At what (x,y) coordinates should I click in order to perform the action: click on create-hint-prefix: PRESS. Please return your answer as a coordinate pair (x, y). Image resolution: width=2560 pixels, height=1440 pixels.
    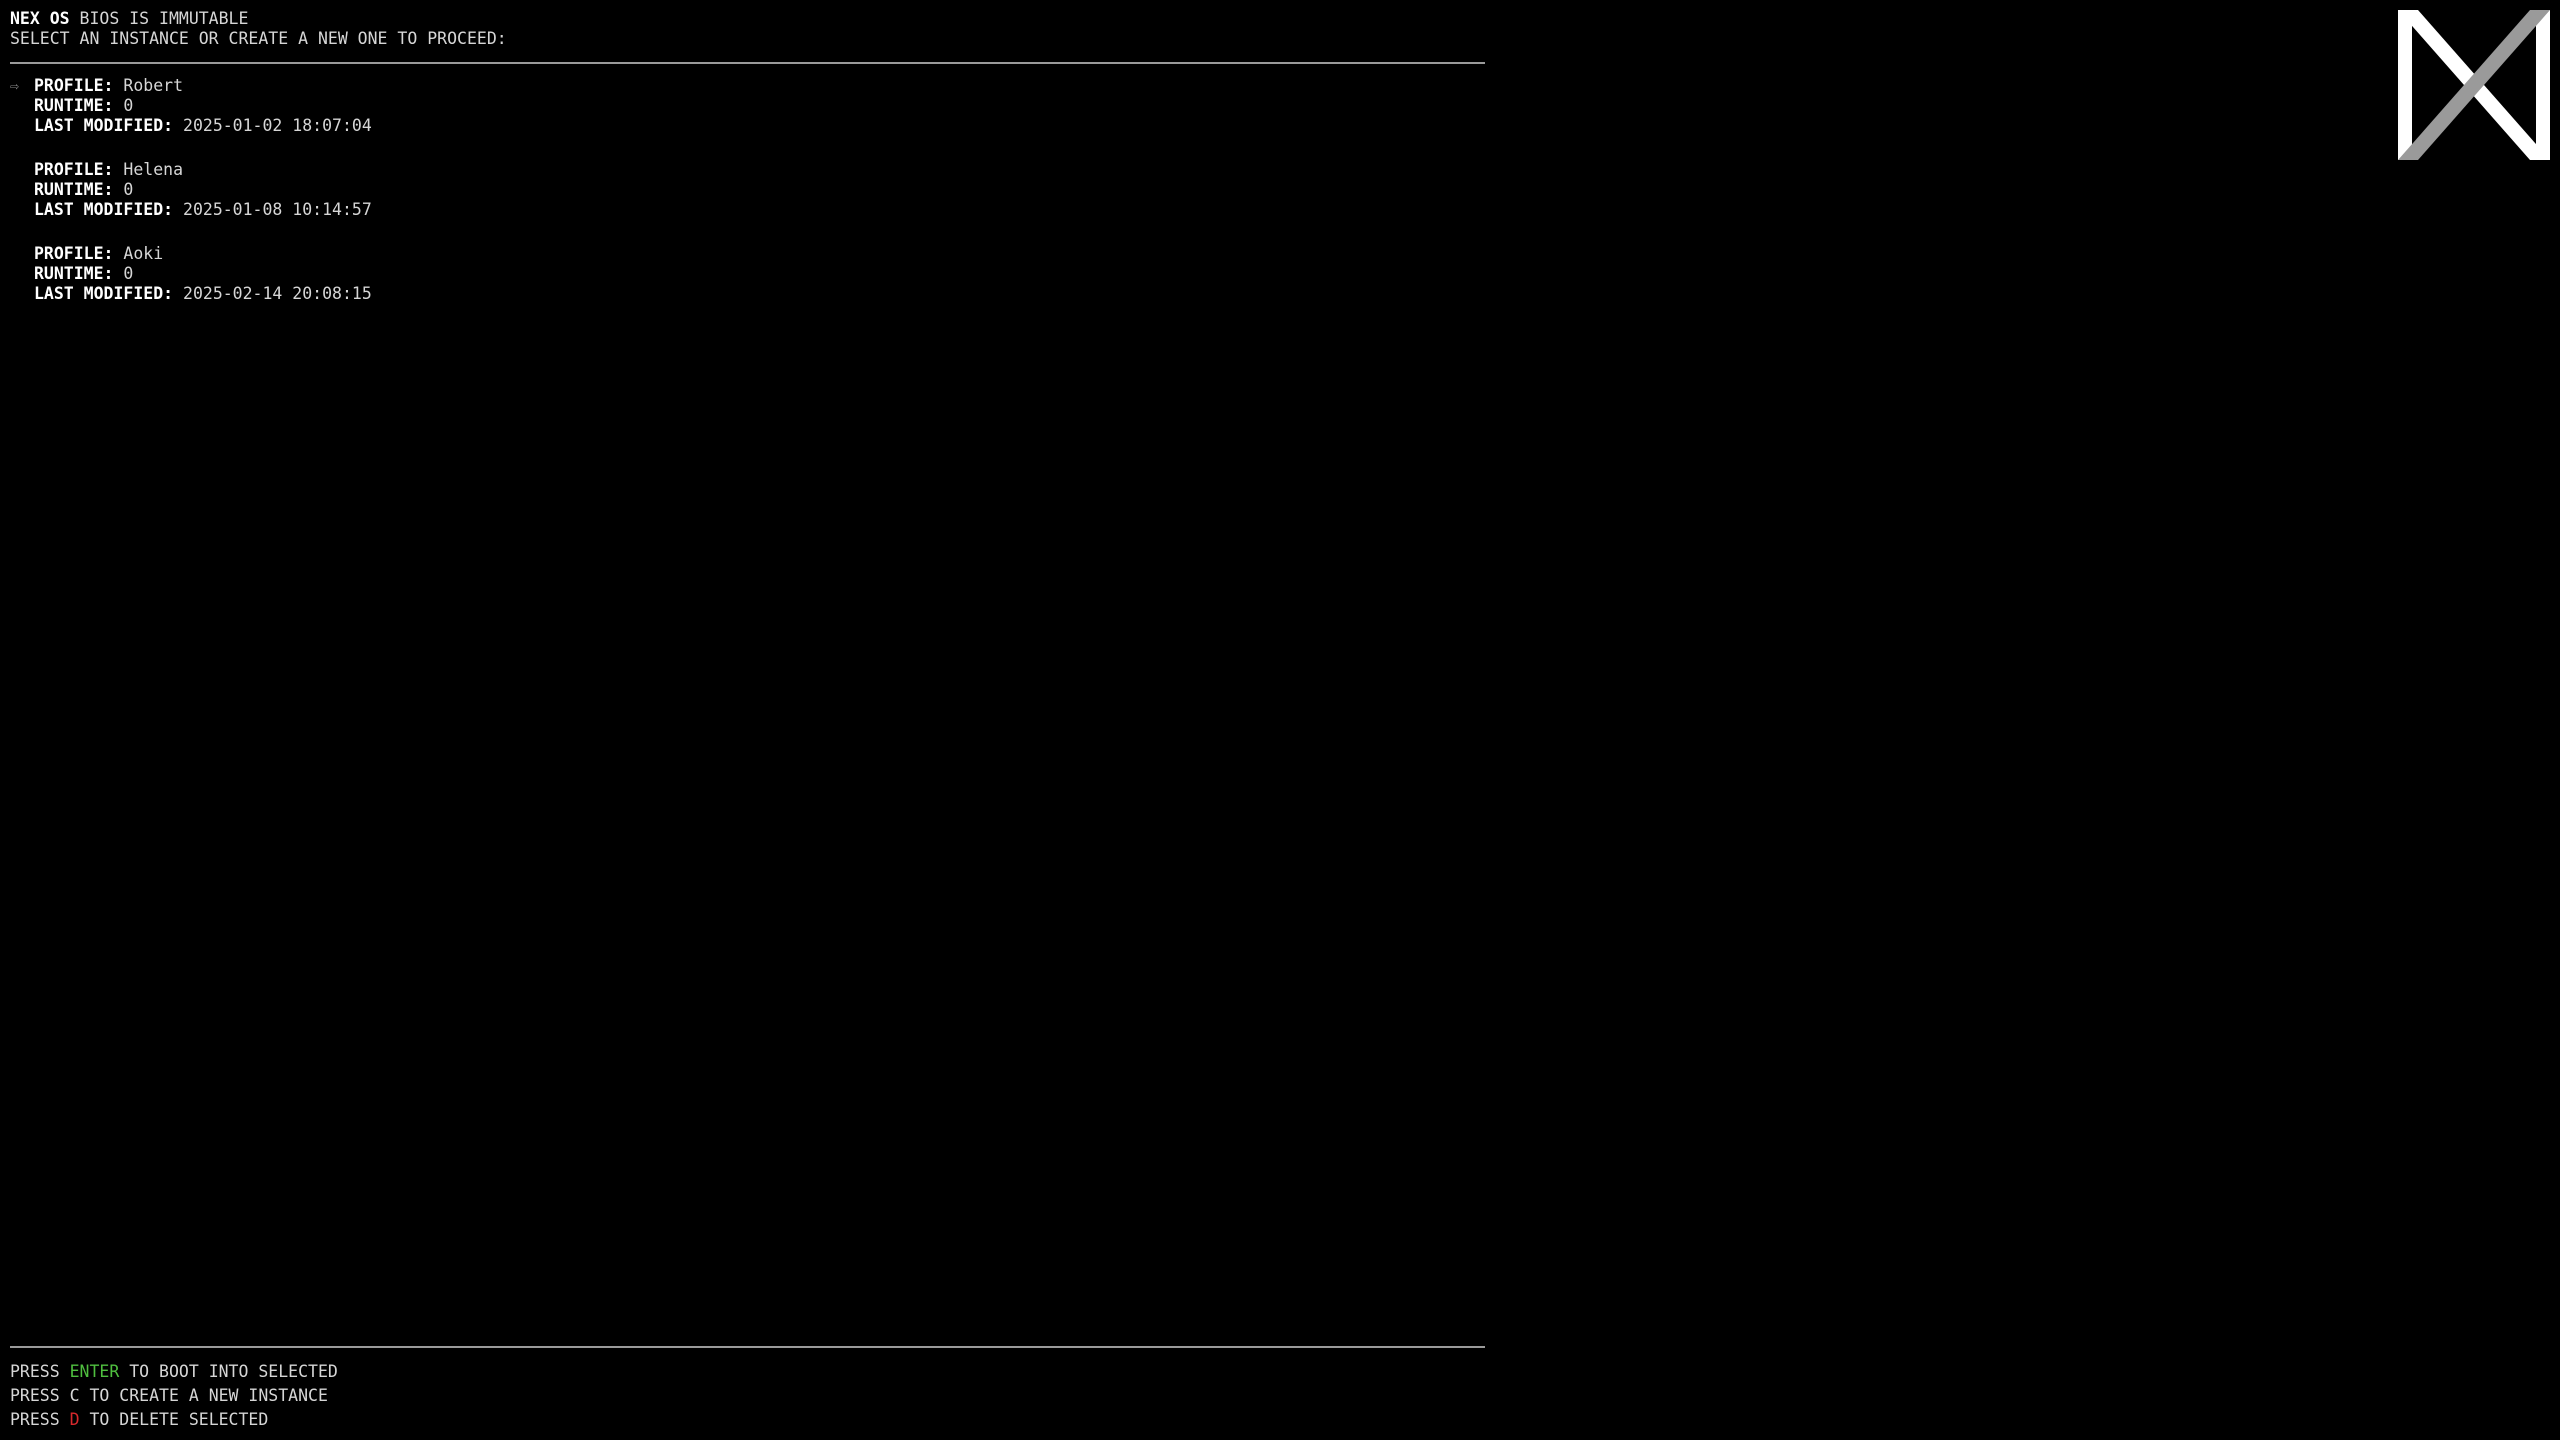
    Looking at the image, I should click on (35, 1395).